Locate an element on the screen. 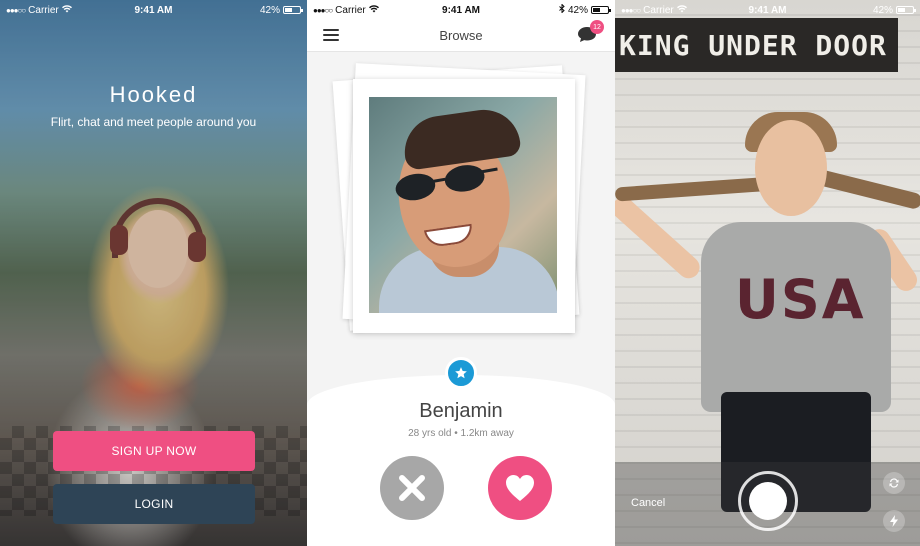  signup-button: SIGN UP NOW is located at coordinates (154, 451).